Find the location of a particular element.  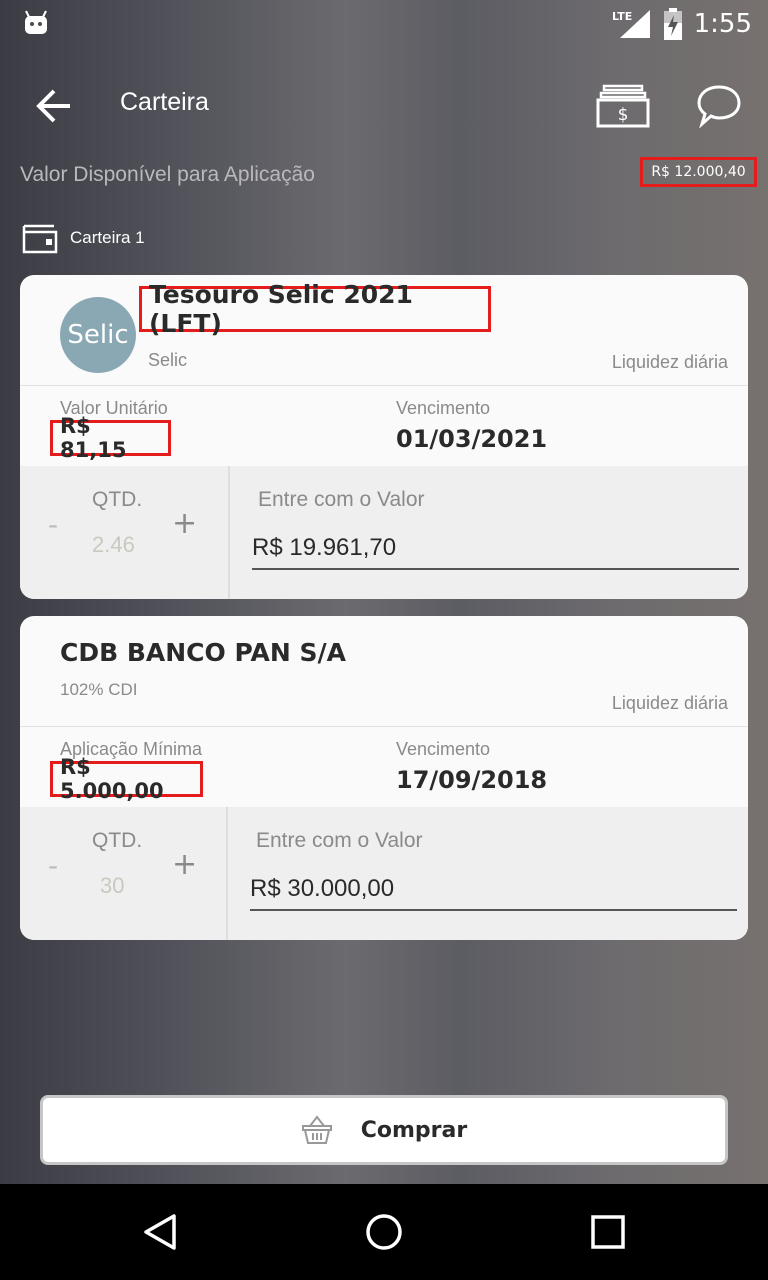

cash-icon: $ is located at coordinates (623, 106).